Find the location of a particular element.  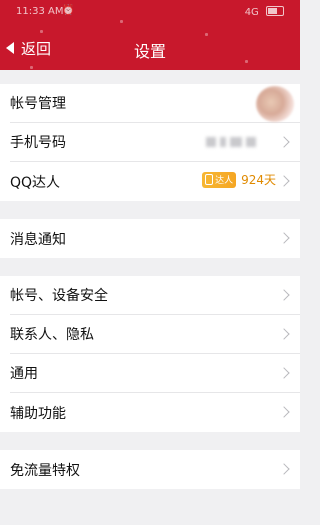

alarm-icon: ⏰ is located at coordinates (68, 10).